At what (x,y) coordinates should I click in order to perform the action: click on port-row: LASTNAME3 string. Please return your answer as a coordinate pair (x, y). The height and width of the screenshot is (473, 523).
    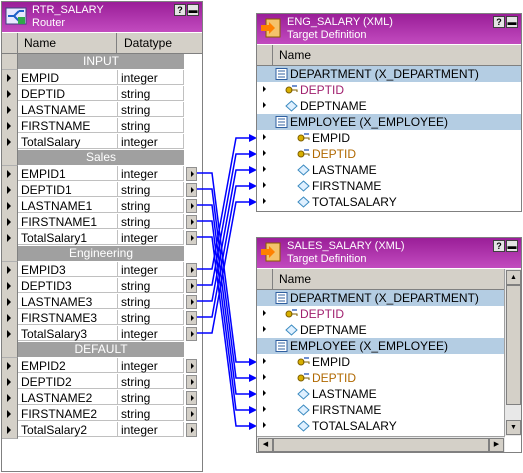
    Looking at the image, I should click on (102, 302).